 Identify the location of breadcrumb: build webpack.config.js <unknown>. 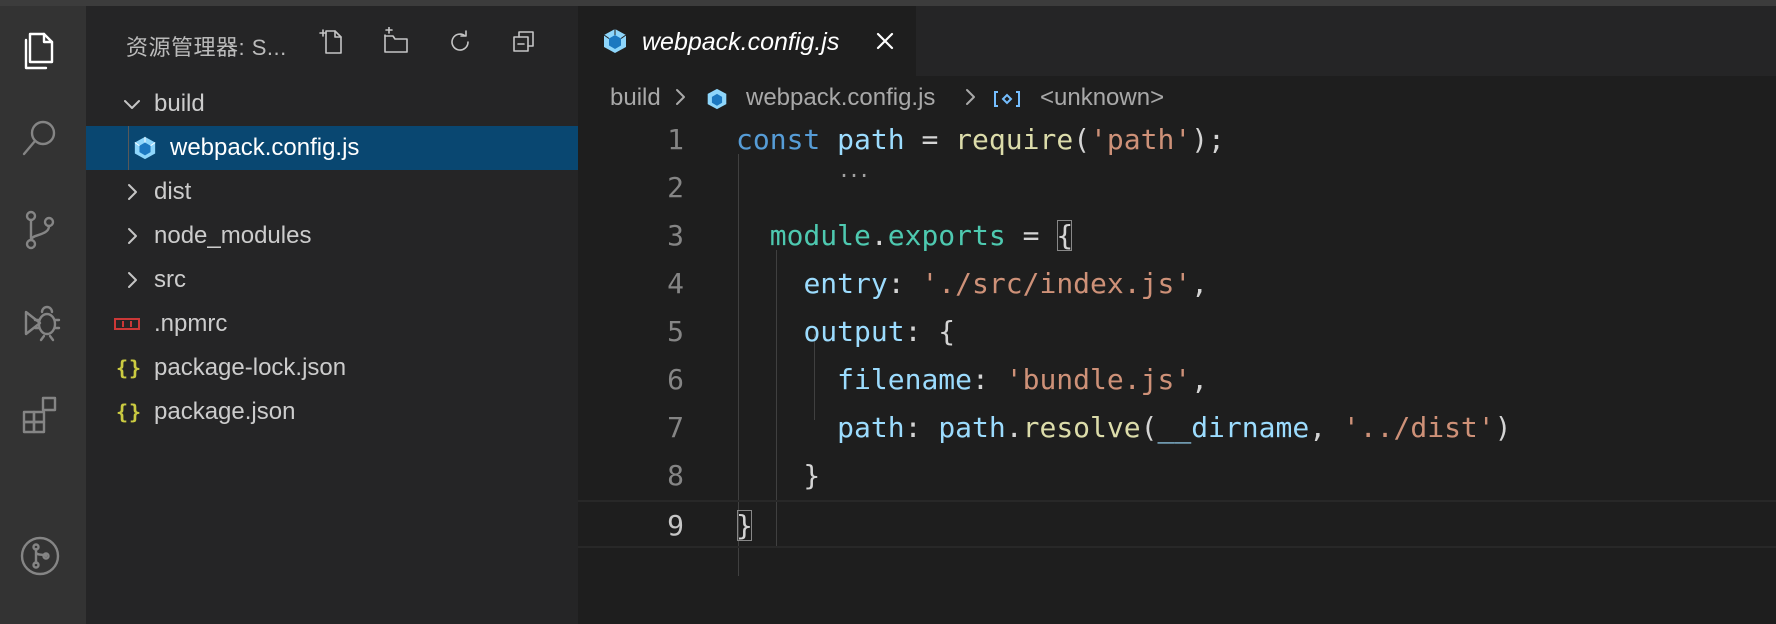
(1177, 96).